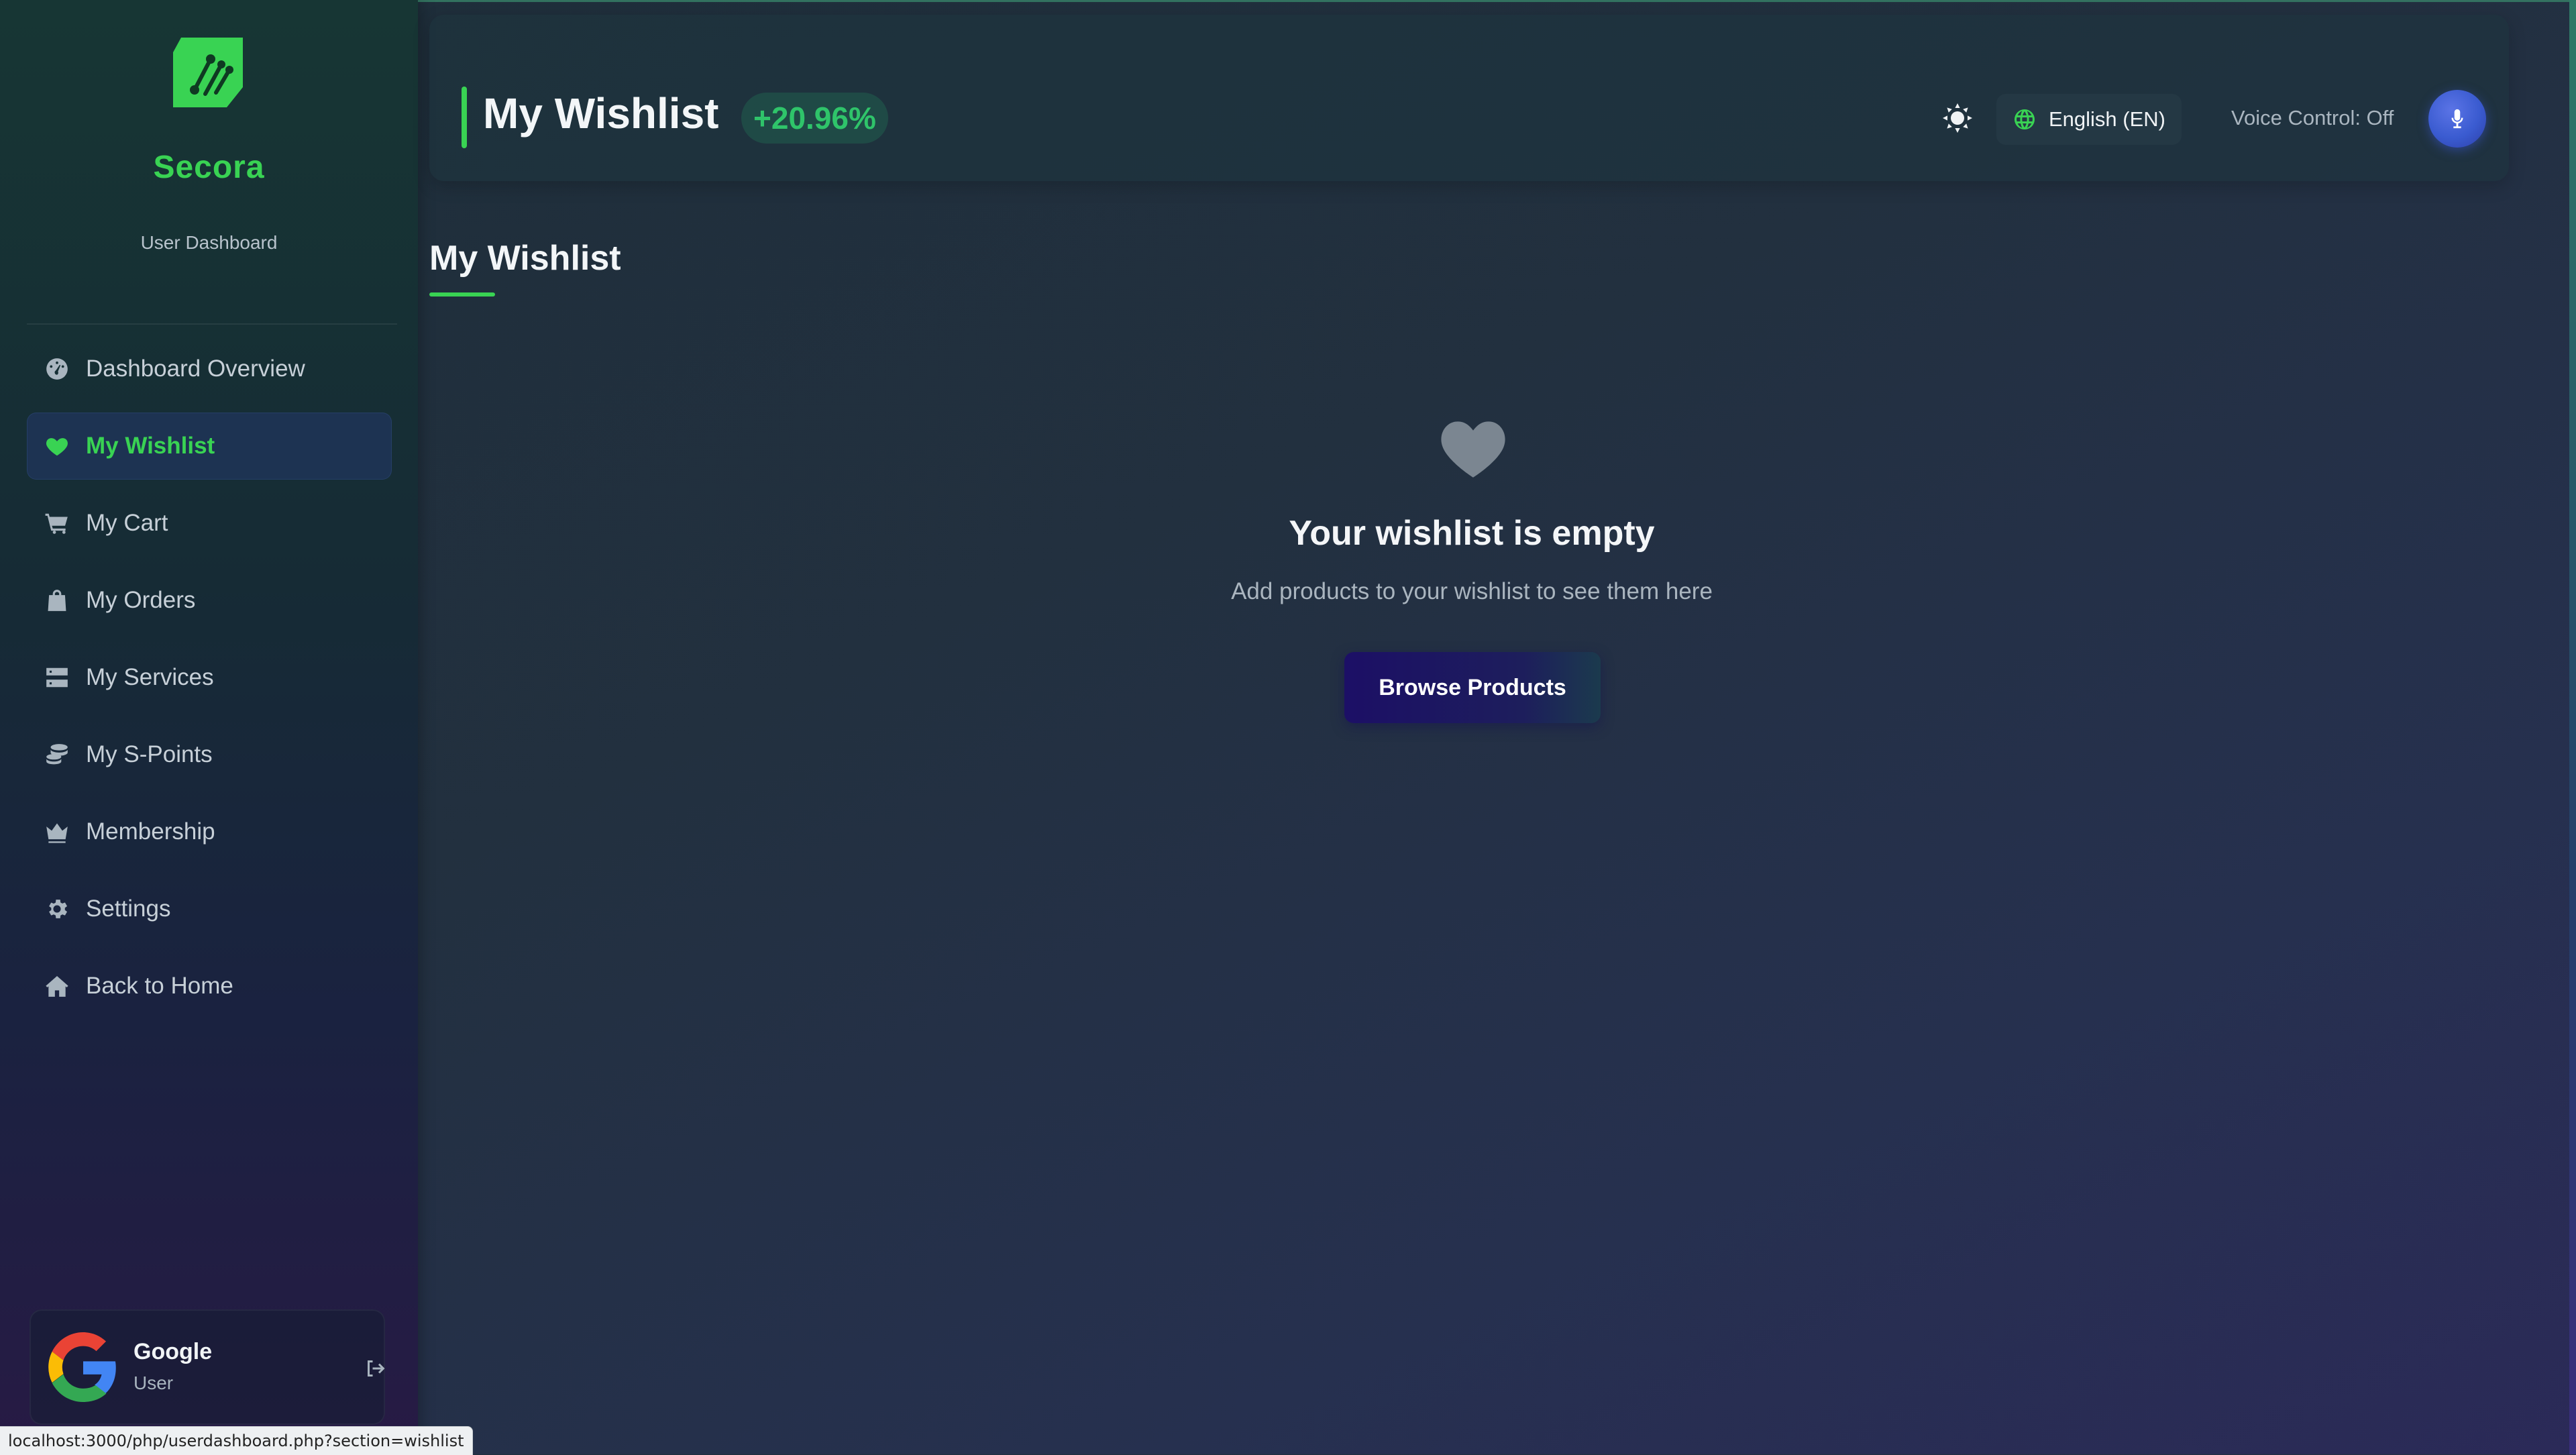 The image size is (2576, 1455). I want to click on sidebar-item-label: My Wishlist, so click(150, 446).